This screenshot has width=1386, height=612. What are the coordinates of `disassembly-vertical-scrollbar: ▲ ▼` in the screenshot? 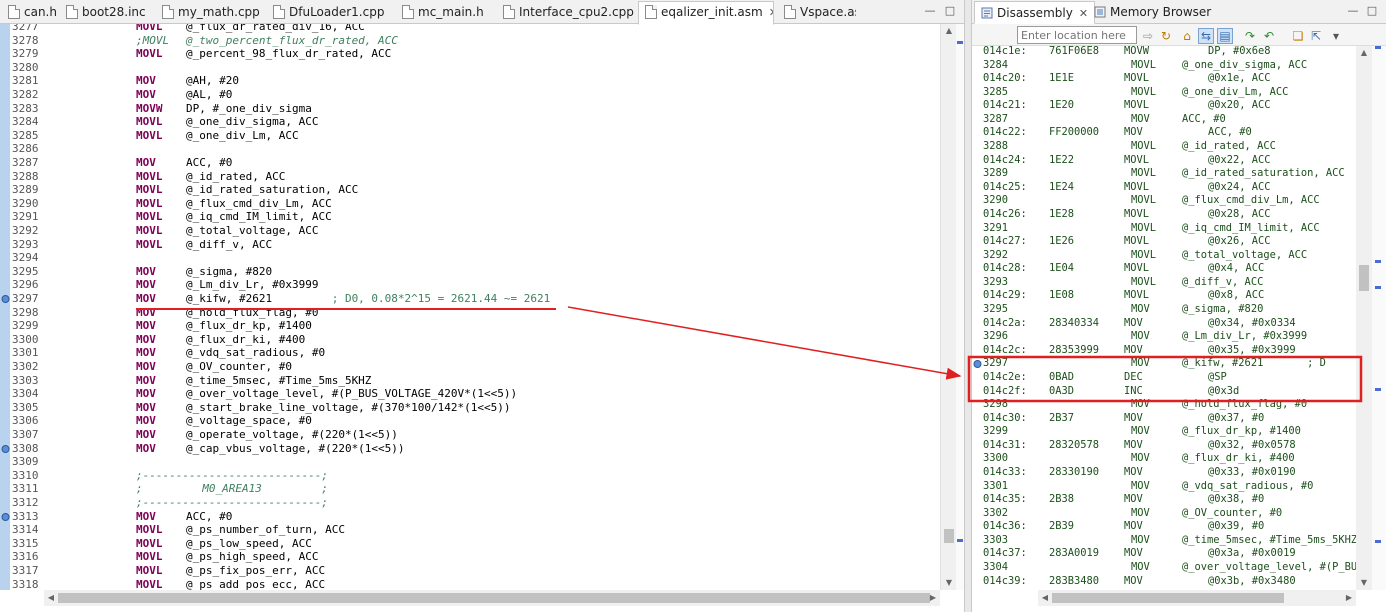 It's located at (1364, 318).